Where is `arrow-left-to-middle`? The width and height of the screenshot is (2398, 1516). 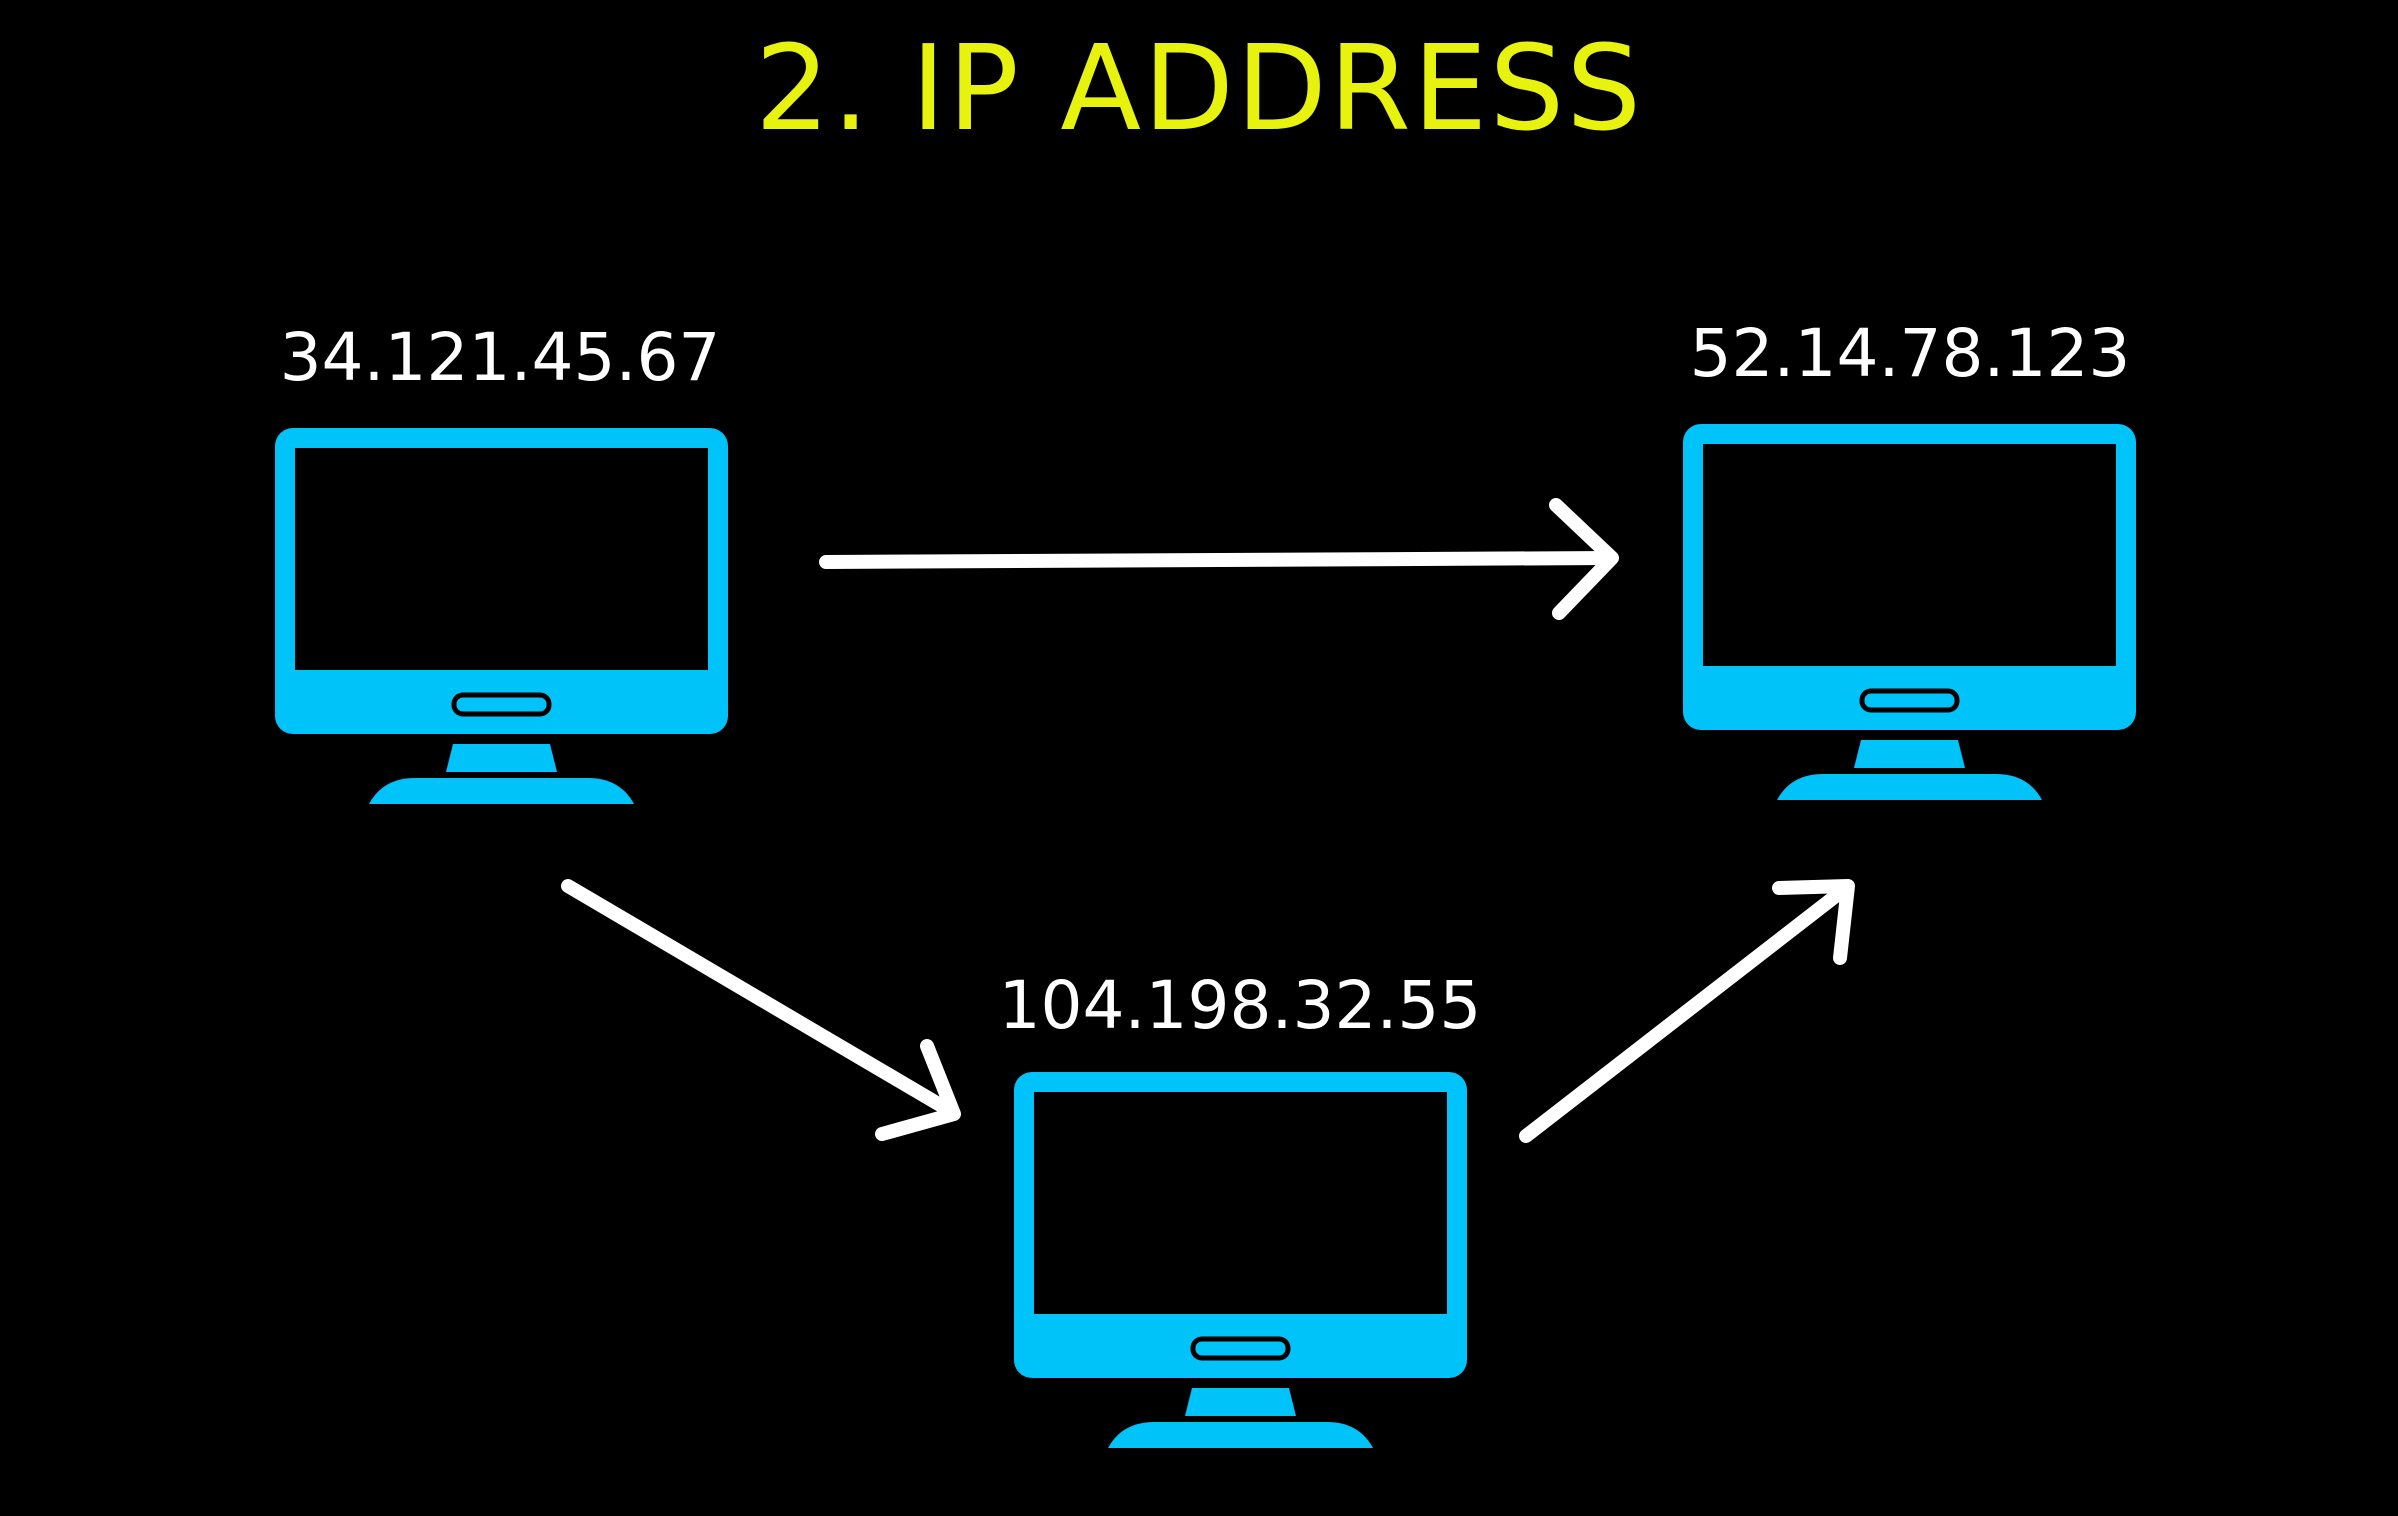
arrow-left-to-middle is located at coordinates (761, 1010).